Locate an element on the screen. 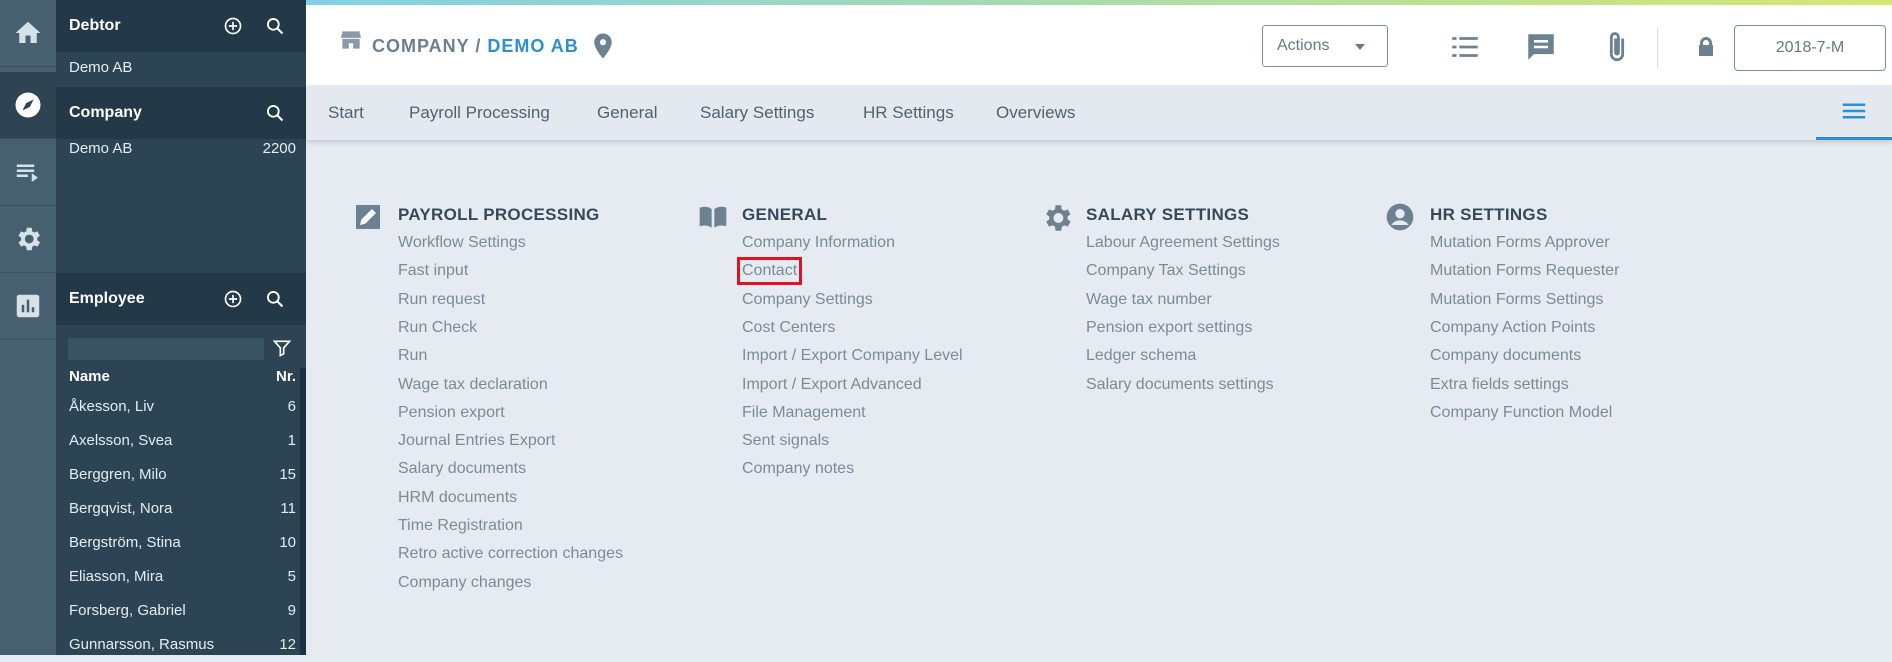 The height and width of the screenshot is (662, 1892). menu-link: Salary documents is located at coordinates (462, 469).